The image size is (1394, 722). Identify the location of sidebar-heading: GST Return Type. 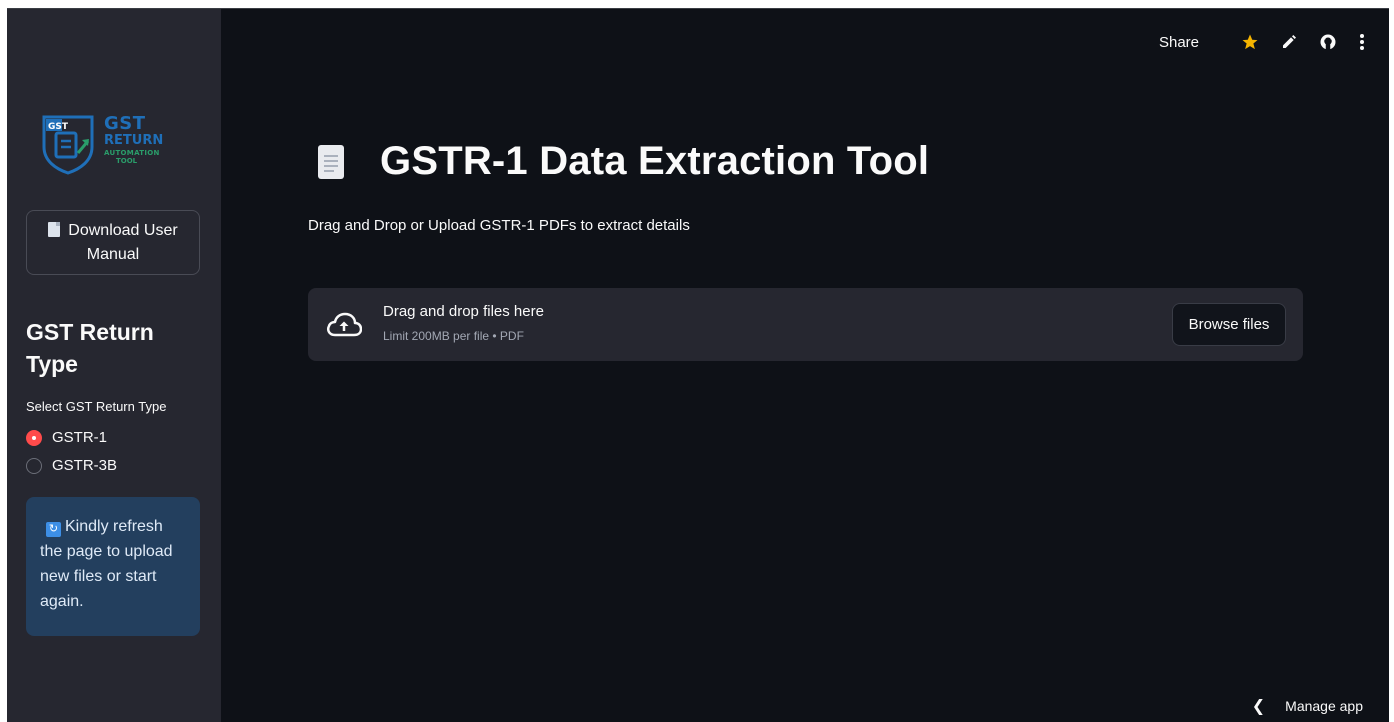
(90, 348).